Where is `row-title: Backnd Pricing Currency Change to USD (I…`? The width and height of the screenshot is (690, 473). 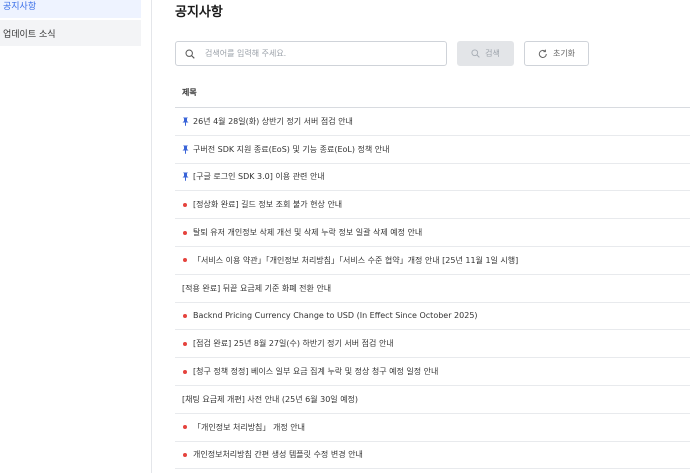
row-title: Backnd Pricing Currency Change to USD (I… is located at coordinates (335, 316).